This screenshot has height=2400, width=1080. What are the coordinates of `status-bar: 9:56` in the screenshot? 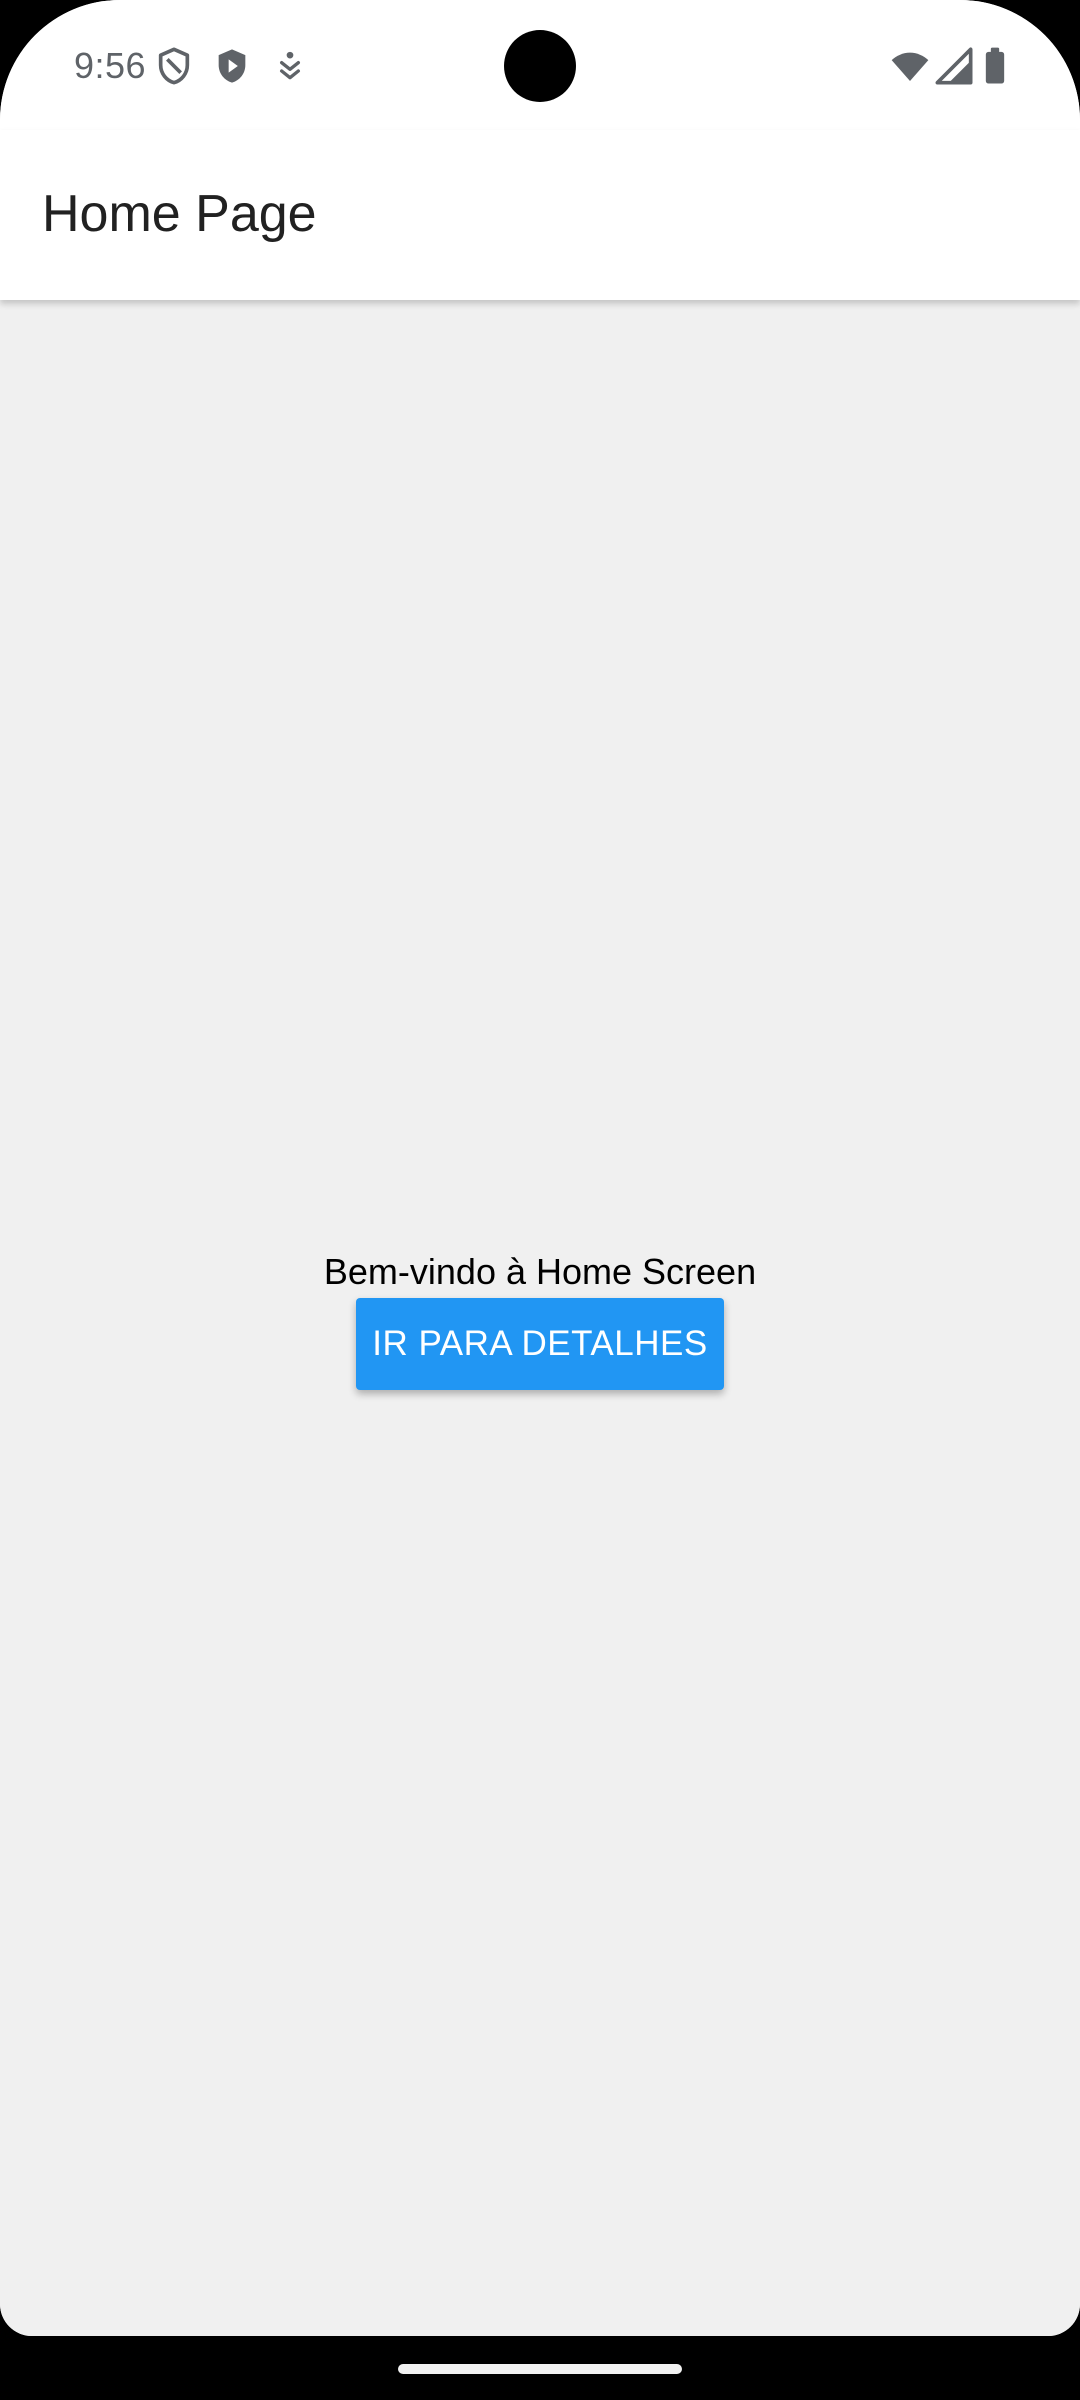 It's located at (540, 65).